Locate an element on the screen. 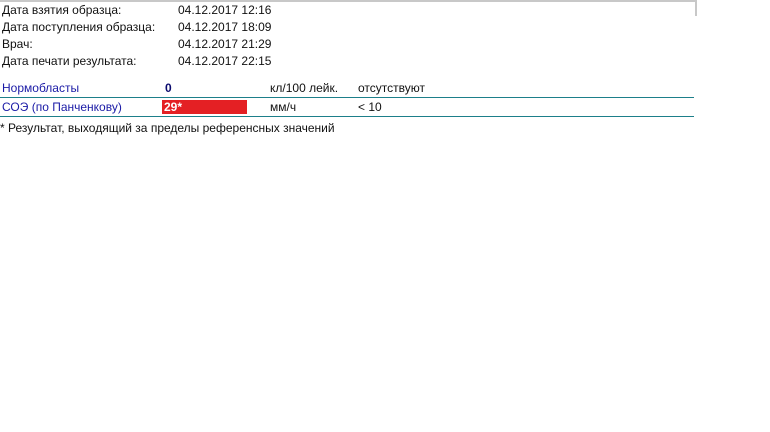 The width and height of the screenshot is (770, 432). meta-row-sample-taken: Дата взятия образца: 04.12.2017 12:16 is located at coordinates (182, 10).